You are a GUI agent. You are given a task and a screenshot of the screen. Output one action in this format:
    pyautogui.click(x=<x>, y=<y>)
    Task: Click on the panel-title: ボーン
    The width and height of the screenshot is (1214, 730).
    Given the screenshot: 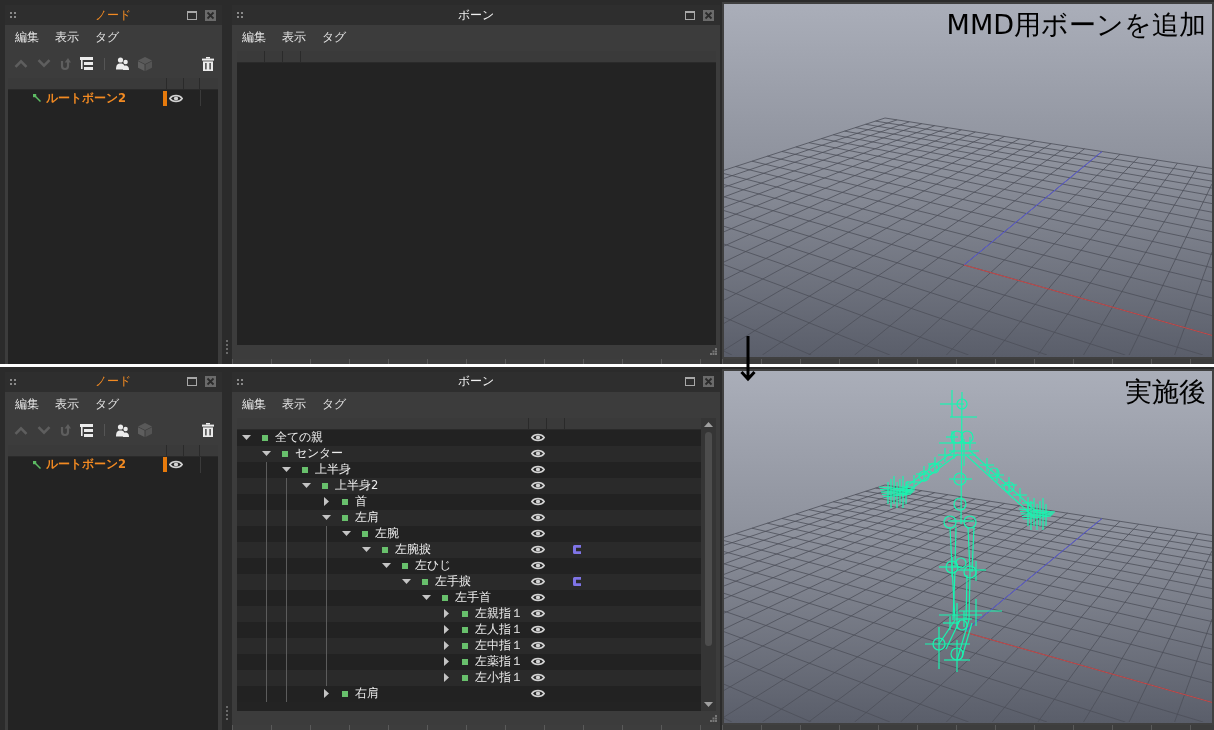 What is the action you would take?
    pyautogui.click(x=475, y=15)
    